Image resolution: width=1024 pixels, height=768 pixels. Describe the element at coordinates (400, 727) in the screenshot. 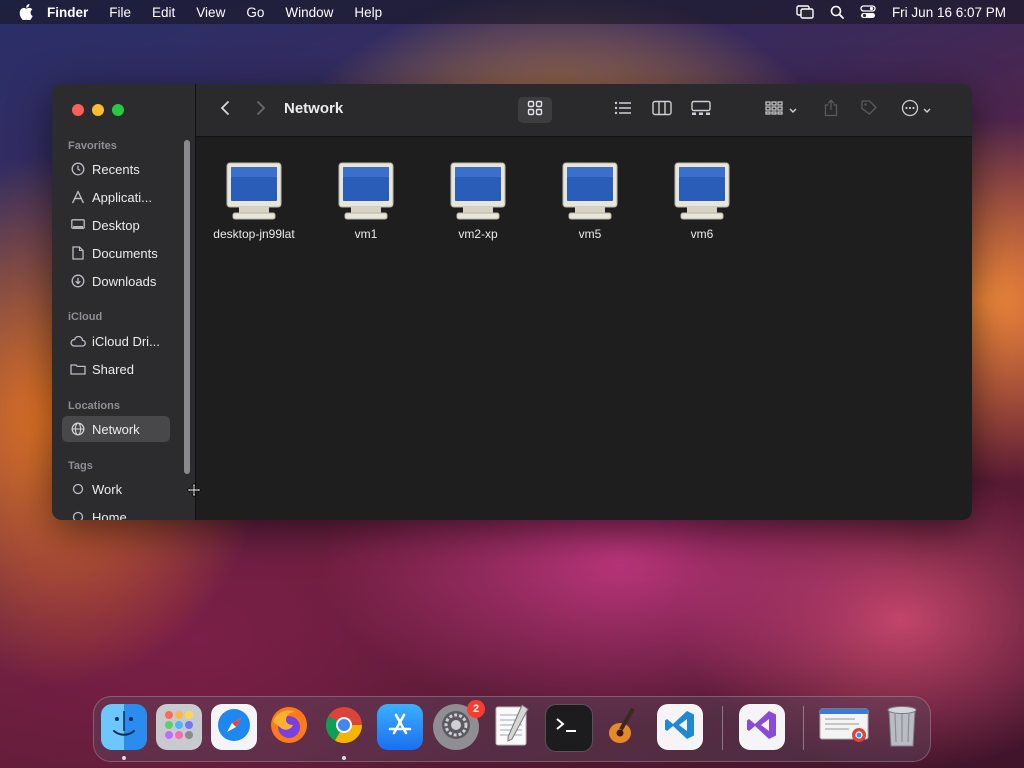

I see `dock-app-store` at that location.